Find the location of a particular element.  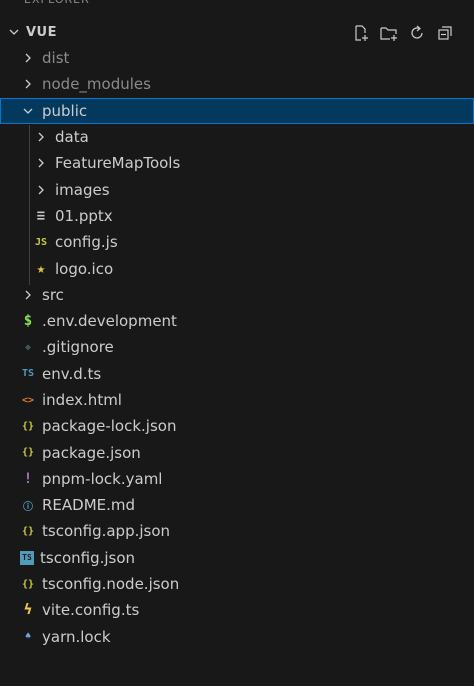

tree-file-row: {} package.json is located at coordinates (237, 452).